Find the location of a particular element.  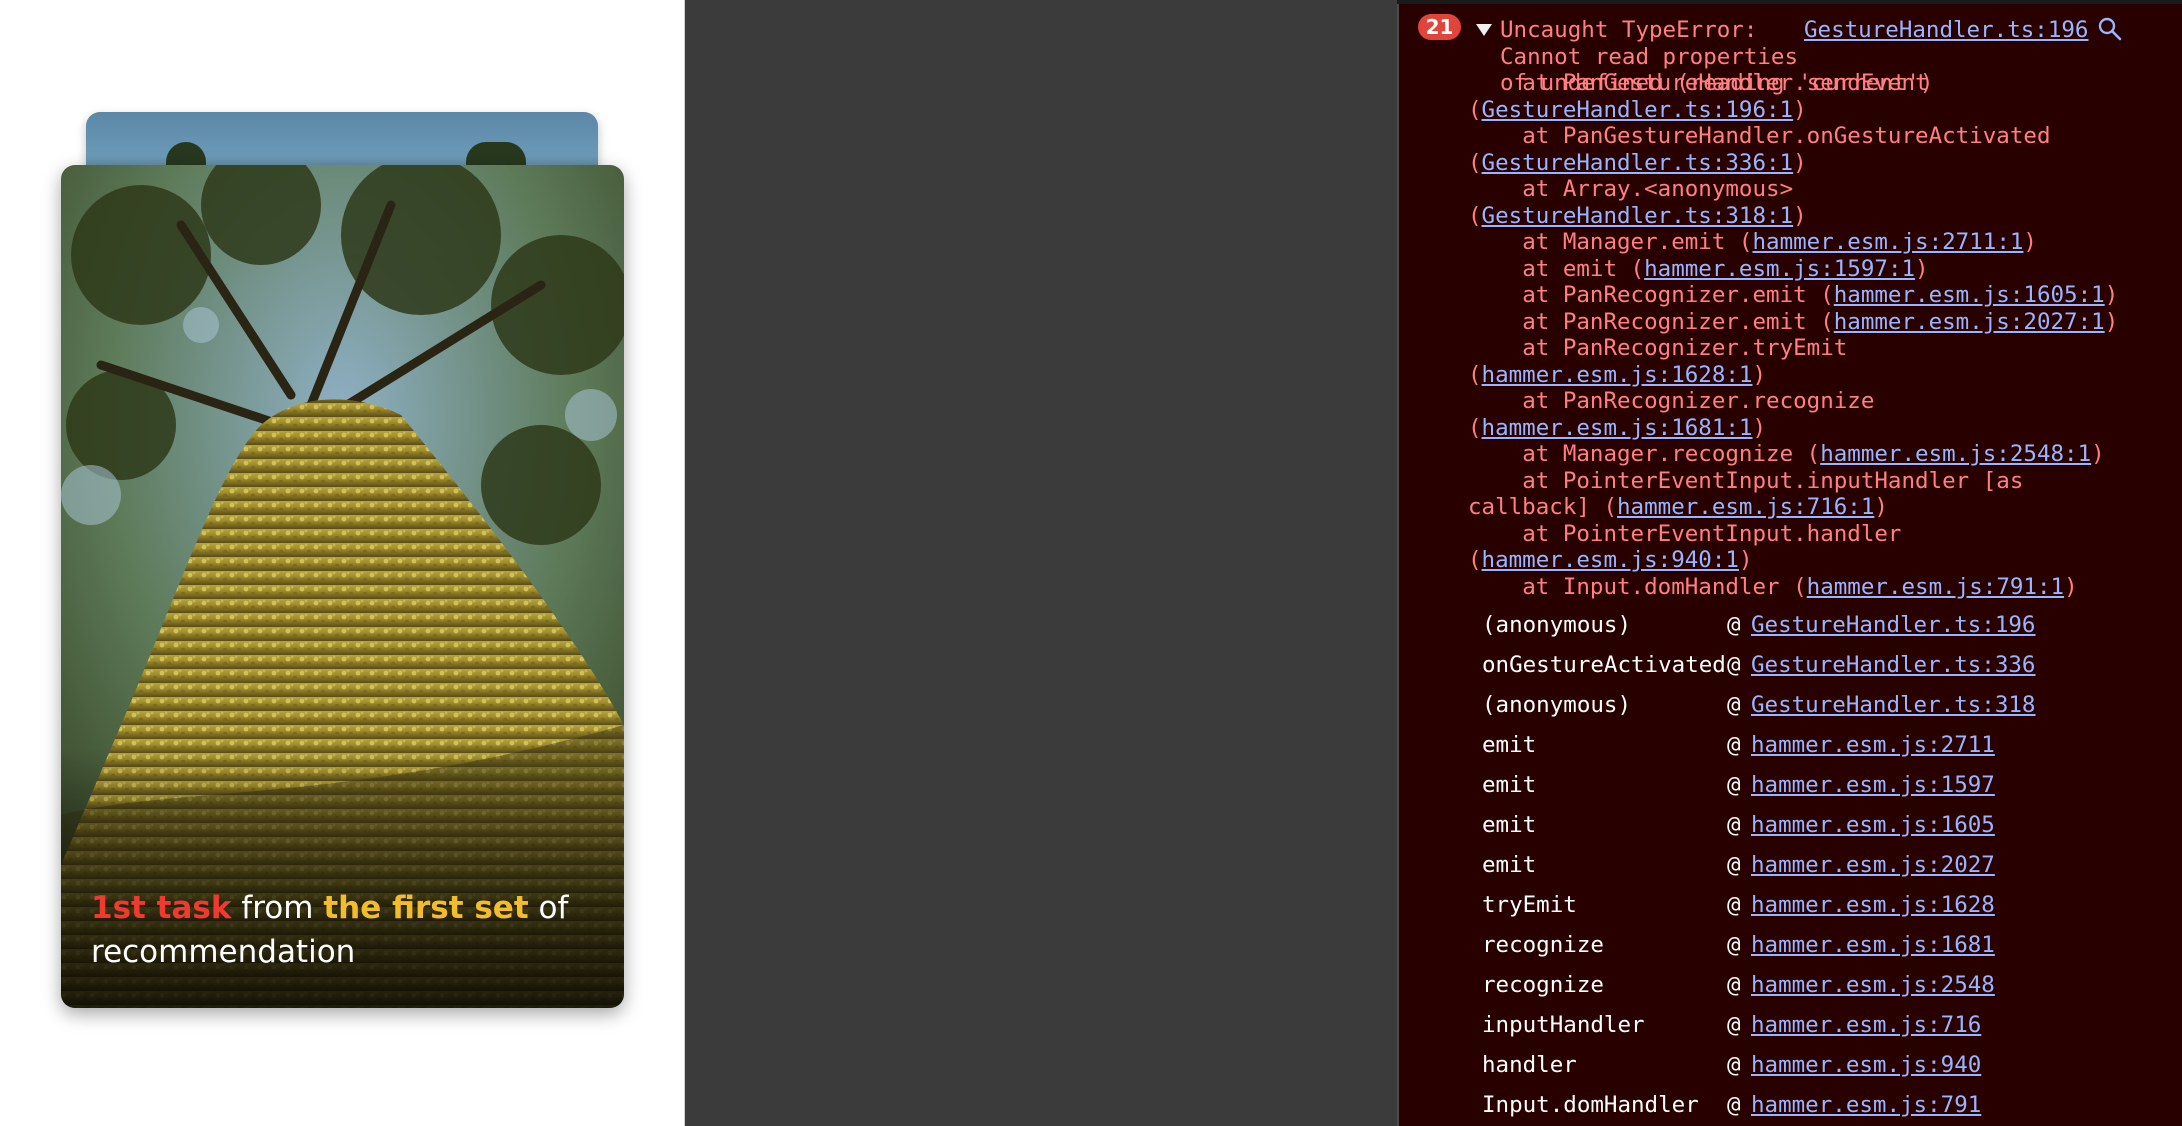

call-stack-row: handler @ hammer.esm.js:940 is located at coordinates (1807, 1065).